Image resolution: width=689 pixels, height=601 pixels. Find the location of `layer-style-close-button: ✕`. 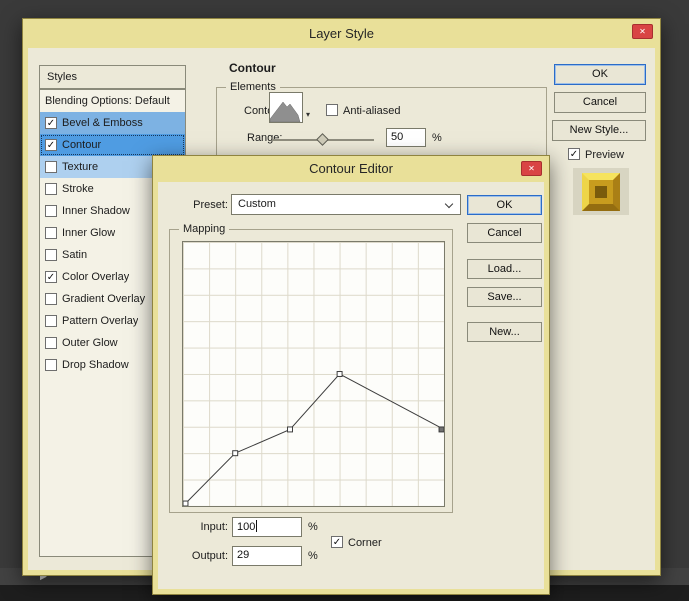

layer-style-close-button: ✕ is located at coordinates (642, 31).